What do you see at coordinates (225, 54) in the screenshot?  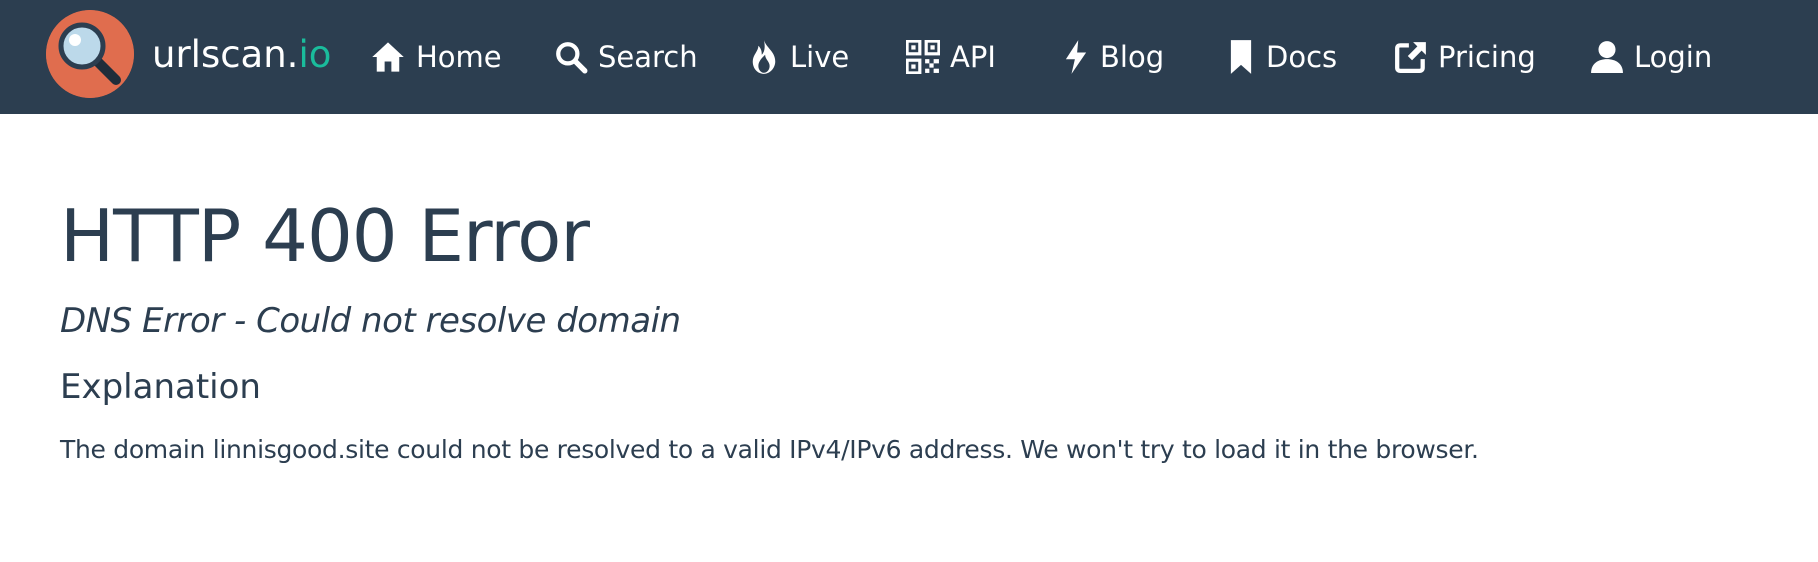 I see `brand-name-main: urlscan.` at bounding box center [225, 54].